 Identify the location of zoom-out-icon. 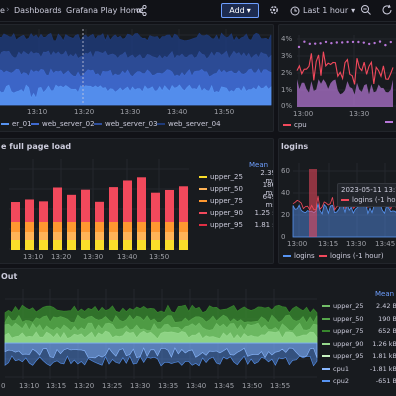
(366, 10).